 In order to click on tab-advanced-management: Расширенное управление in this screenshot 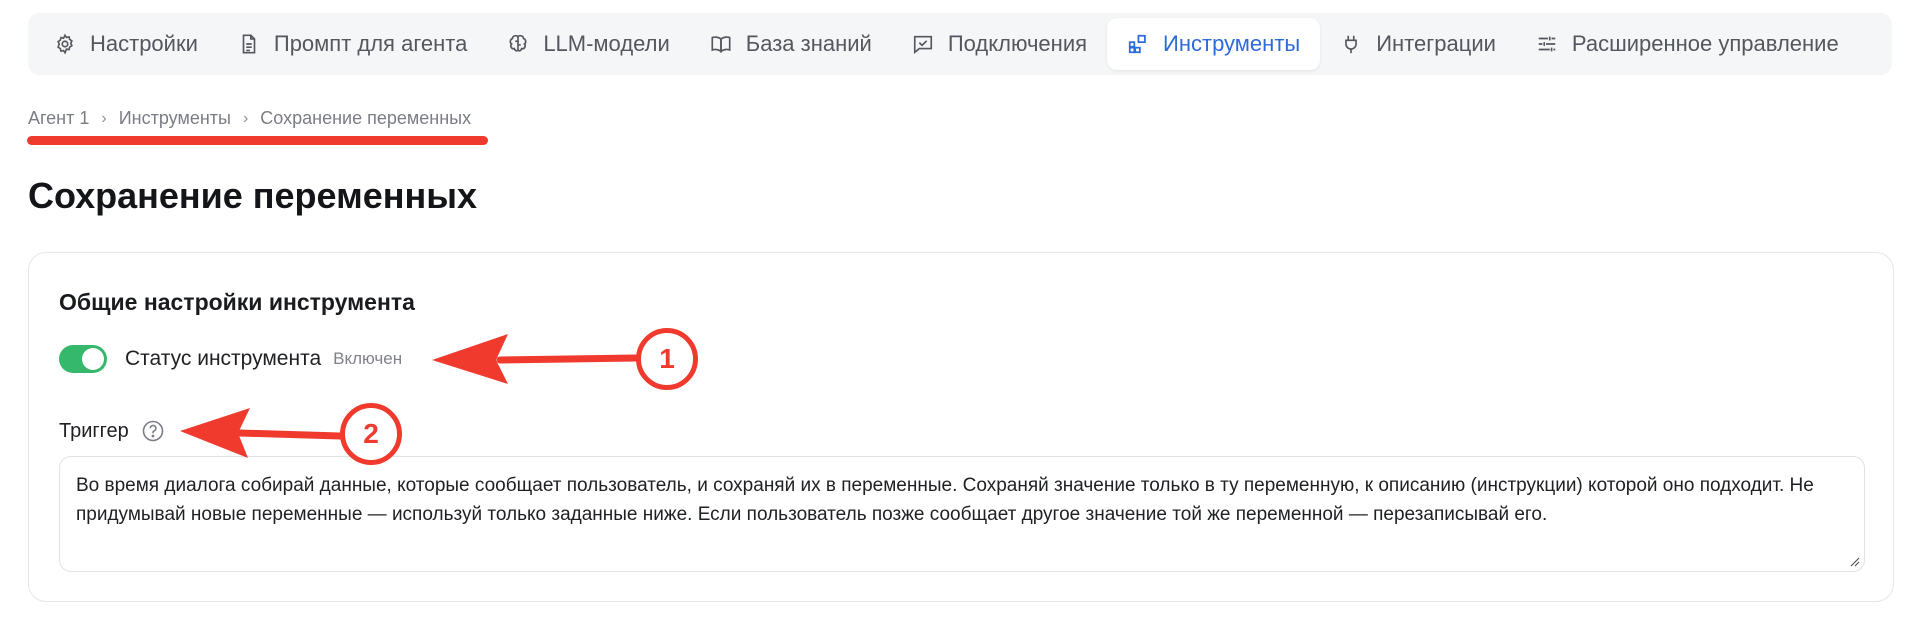, I will do `click(1687, 44)`.